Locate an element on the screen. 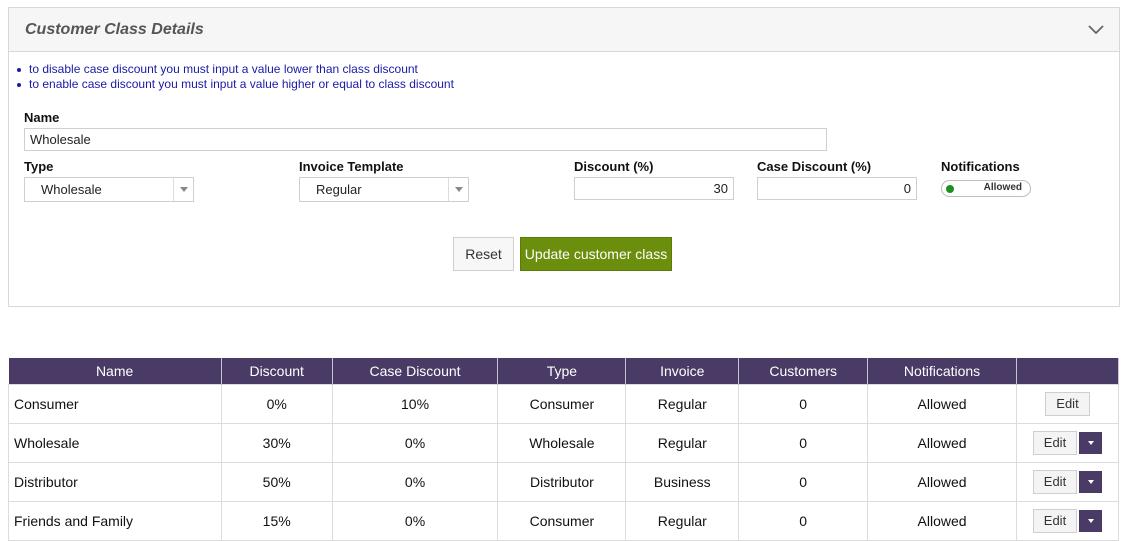 Image resolution: width=1126 pixels, height=541 pixels. cell-type: Distributor is located at coordinates (562, 481).